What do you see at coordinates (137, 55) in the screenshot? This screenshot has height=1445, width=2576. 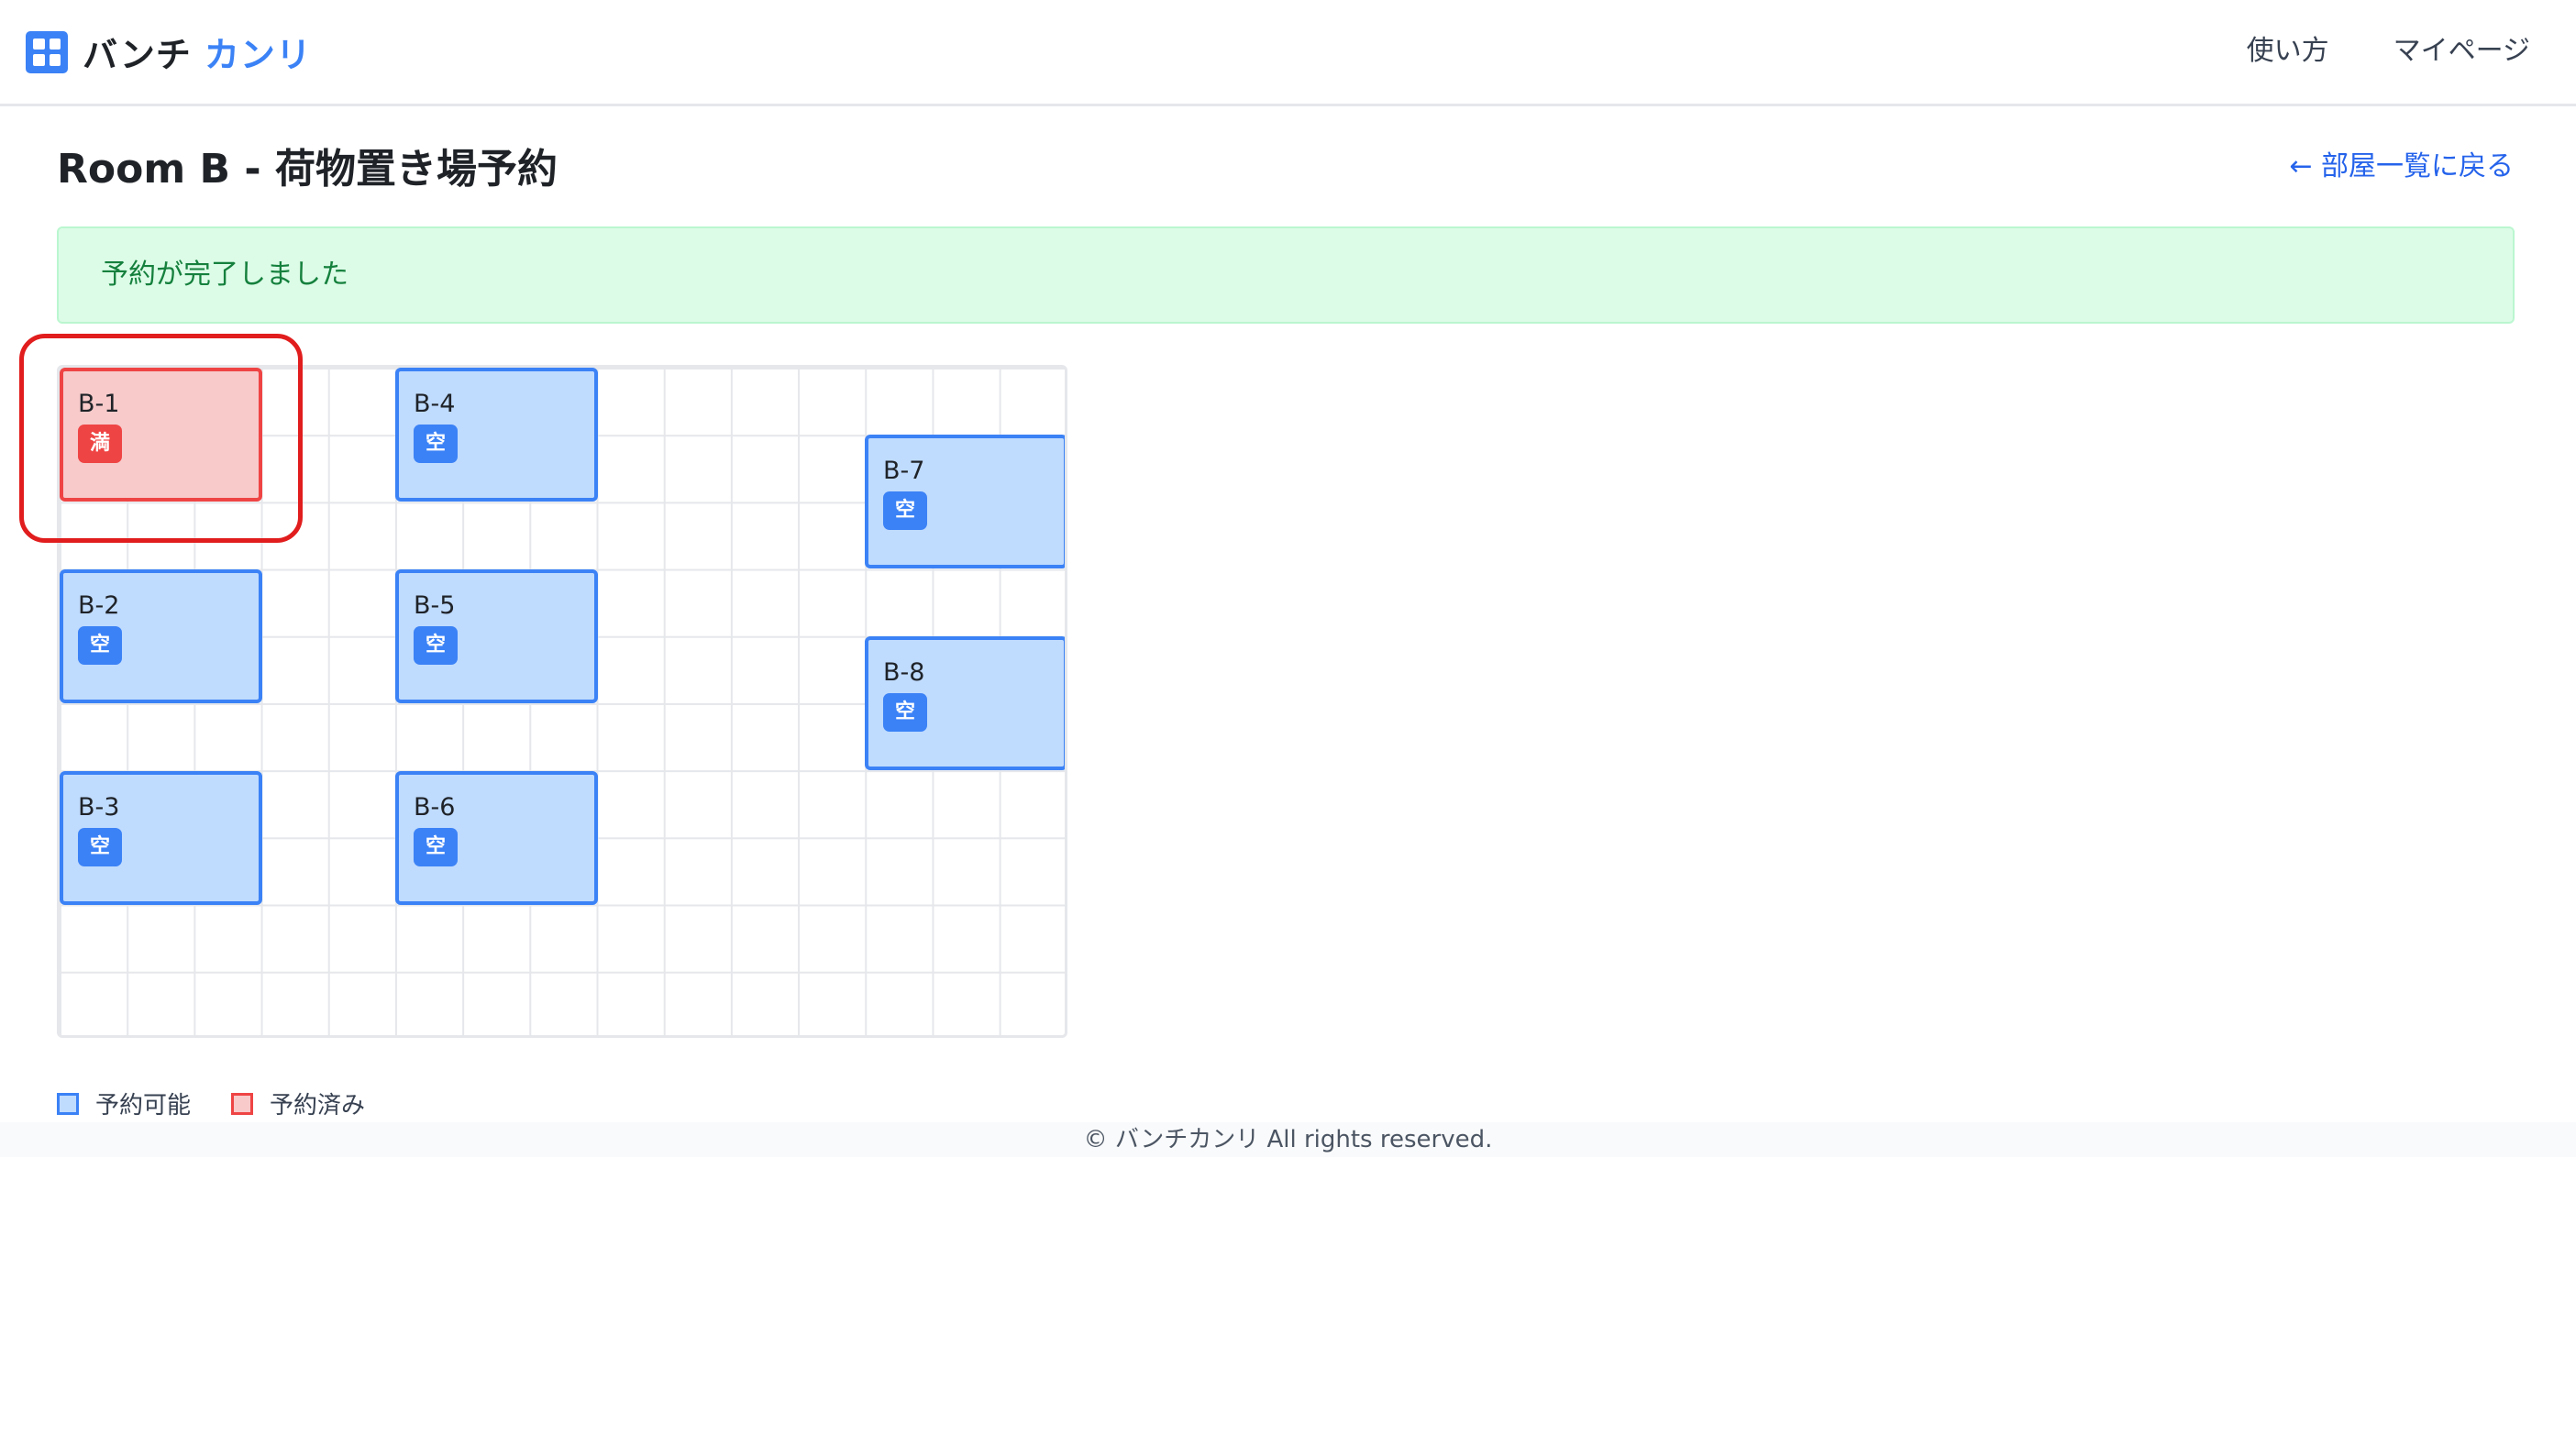 I see `logo-text-a: バンチ` at bounding box center [137, 55].